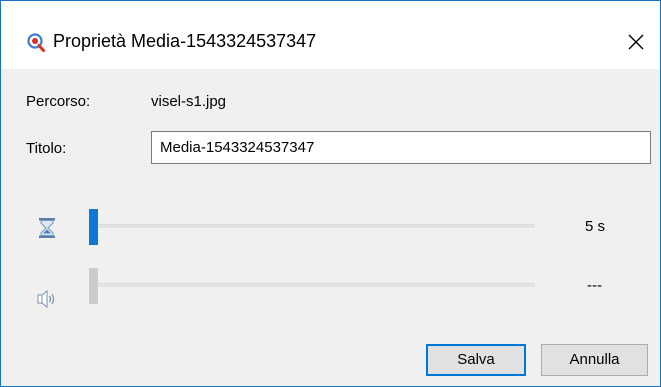 The image size is (661, 387). Describe the element at coordinates (36, 42) in the screenshot. I see `search-magnifier-icon` at that location.